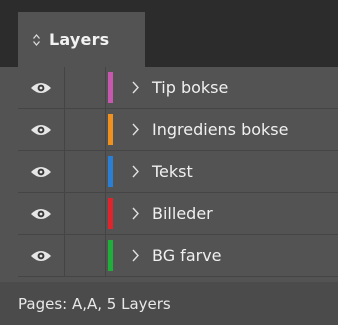 This screenshot has width=338, height=325. I want to click on layer-name: BG farve, so click(187, 255).